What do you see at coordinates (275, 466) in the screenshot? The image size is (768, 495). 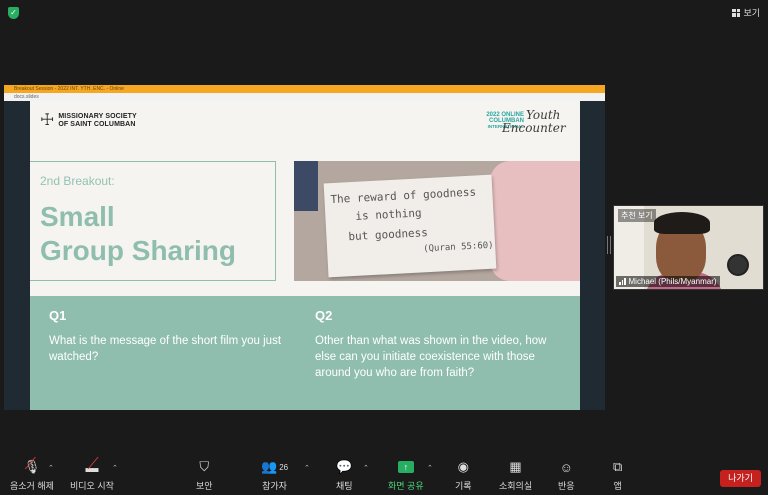 I see `participants-icon: 👥 26` at bounding box center [275, 466].